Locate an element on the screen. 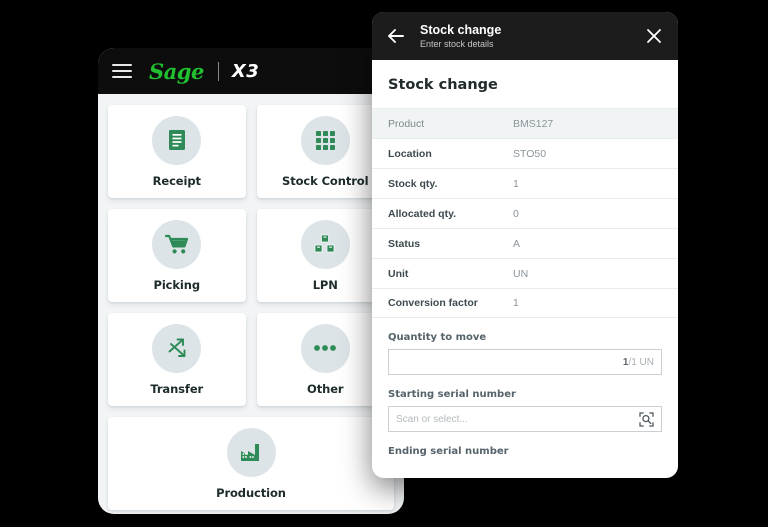 The width and height of the screenshot is (768, 527). tile-row: Picking LPN is located at coordinates (251, 255).